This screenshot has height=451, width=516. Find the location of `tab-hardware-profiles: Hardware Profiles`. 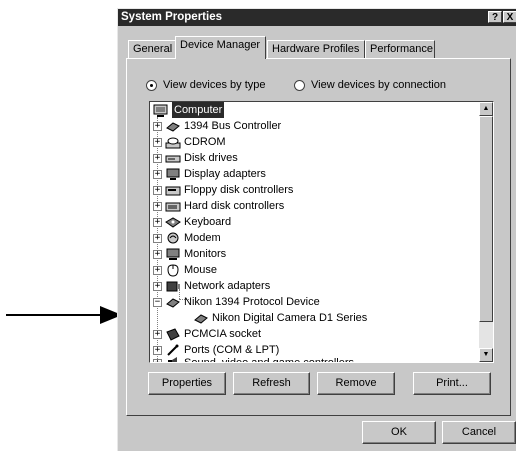

tab-hardware-profiles: Hardware Profiles is located at coordinates (316, 49).